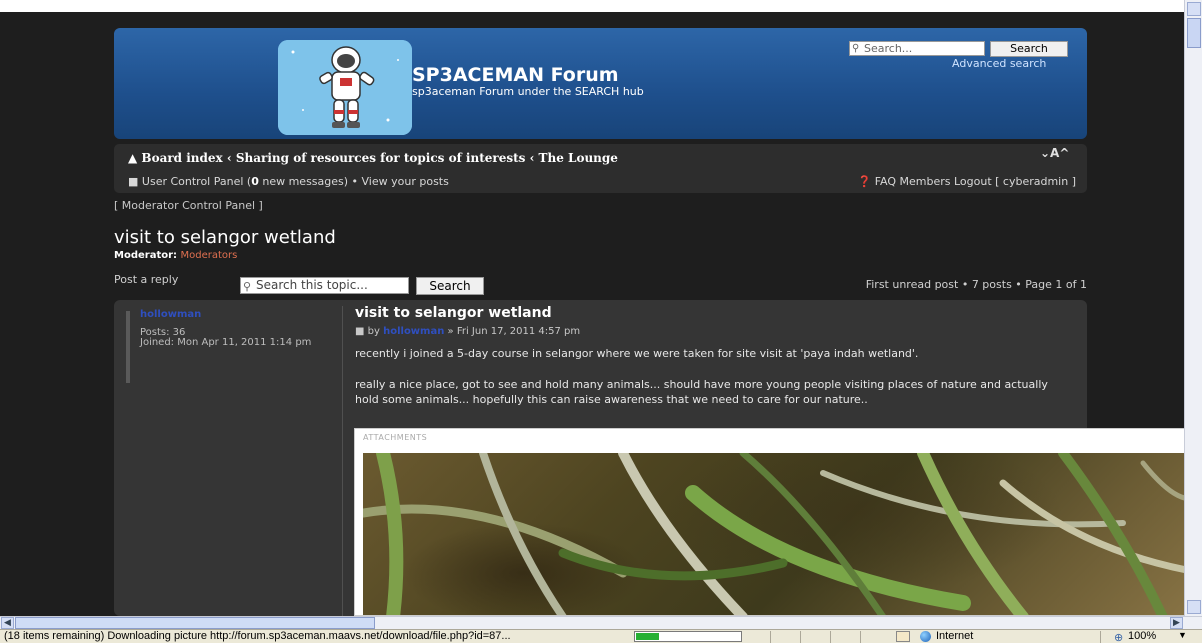 The height and width of the screenshot is (643, 1202). What do you see at coordinates (342, 461) in the screenshot?
I see `post-divider` at bounding box center [342, 461].